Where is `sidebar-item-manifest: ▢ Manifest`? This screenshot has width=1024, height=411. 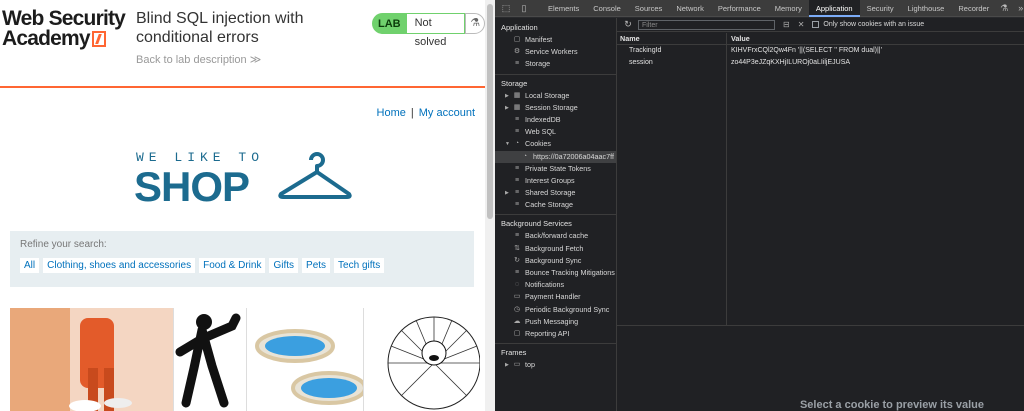
sidebar-item-manifest: ▢ Manifest is located at coordinates (555, 40).